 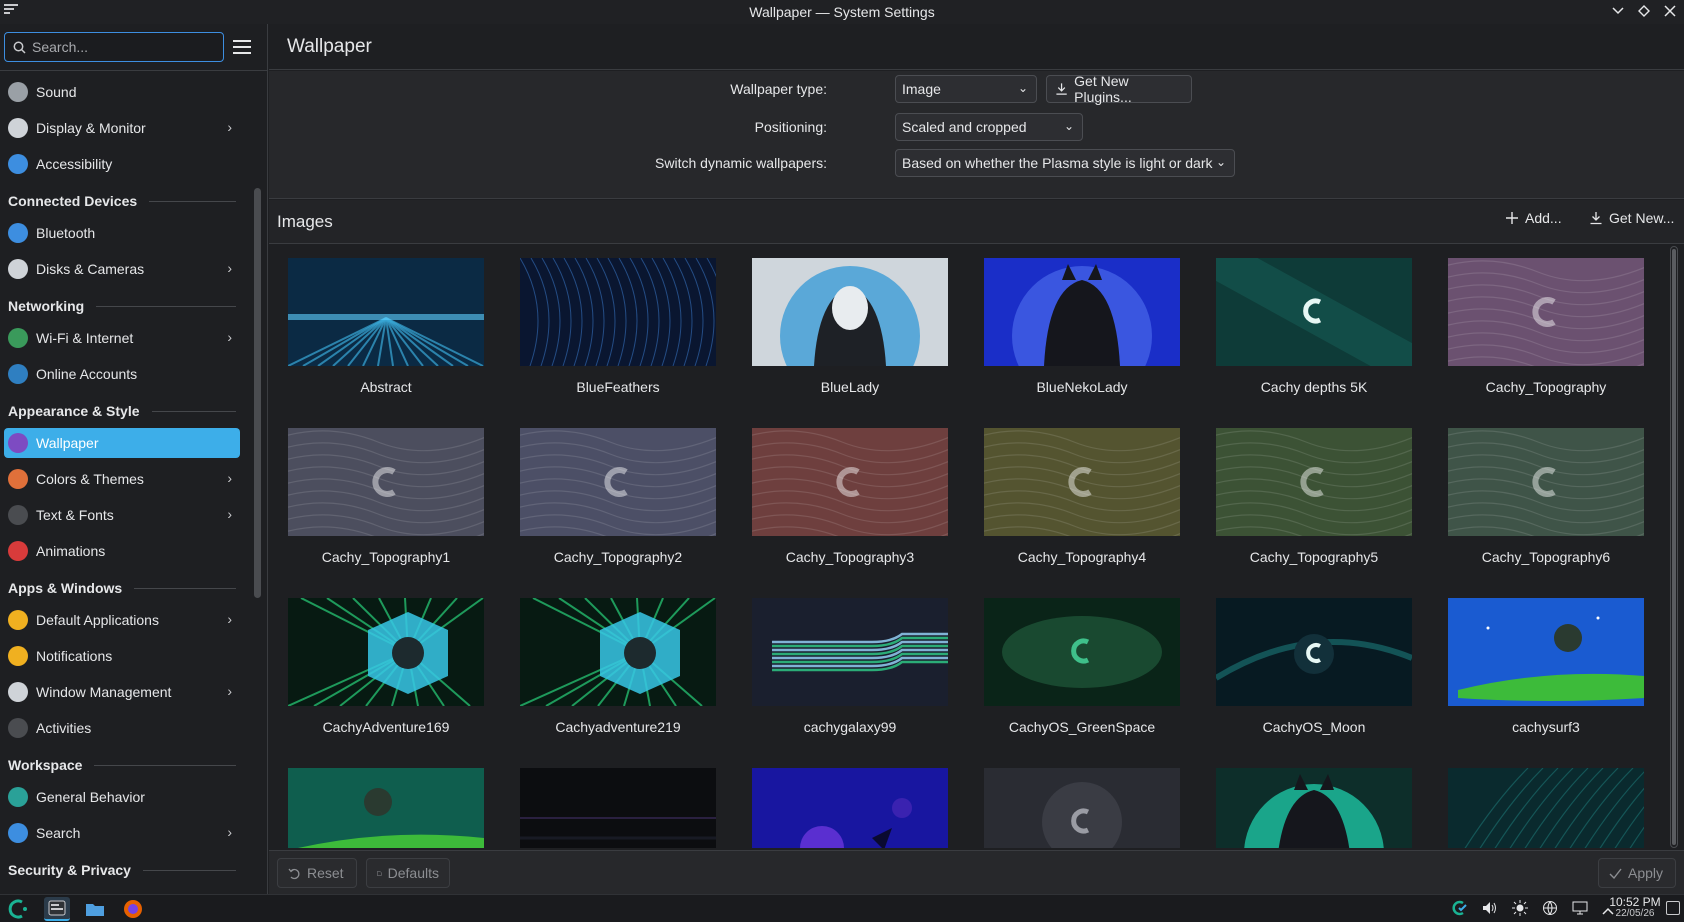 What do you see at coordinates (1460, 909) in the screenshot?
I see `cachyos-update-icon` at bounding box center [1460, 909].